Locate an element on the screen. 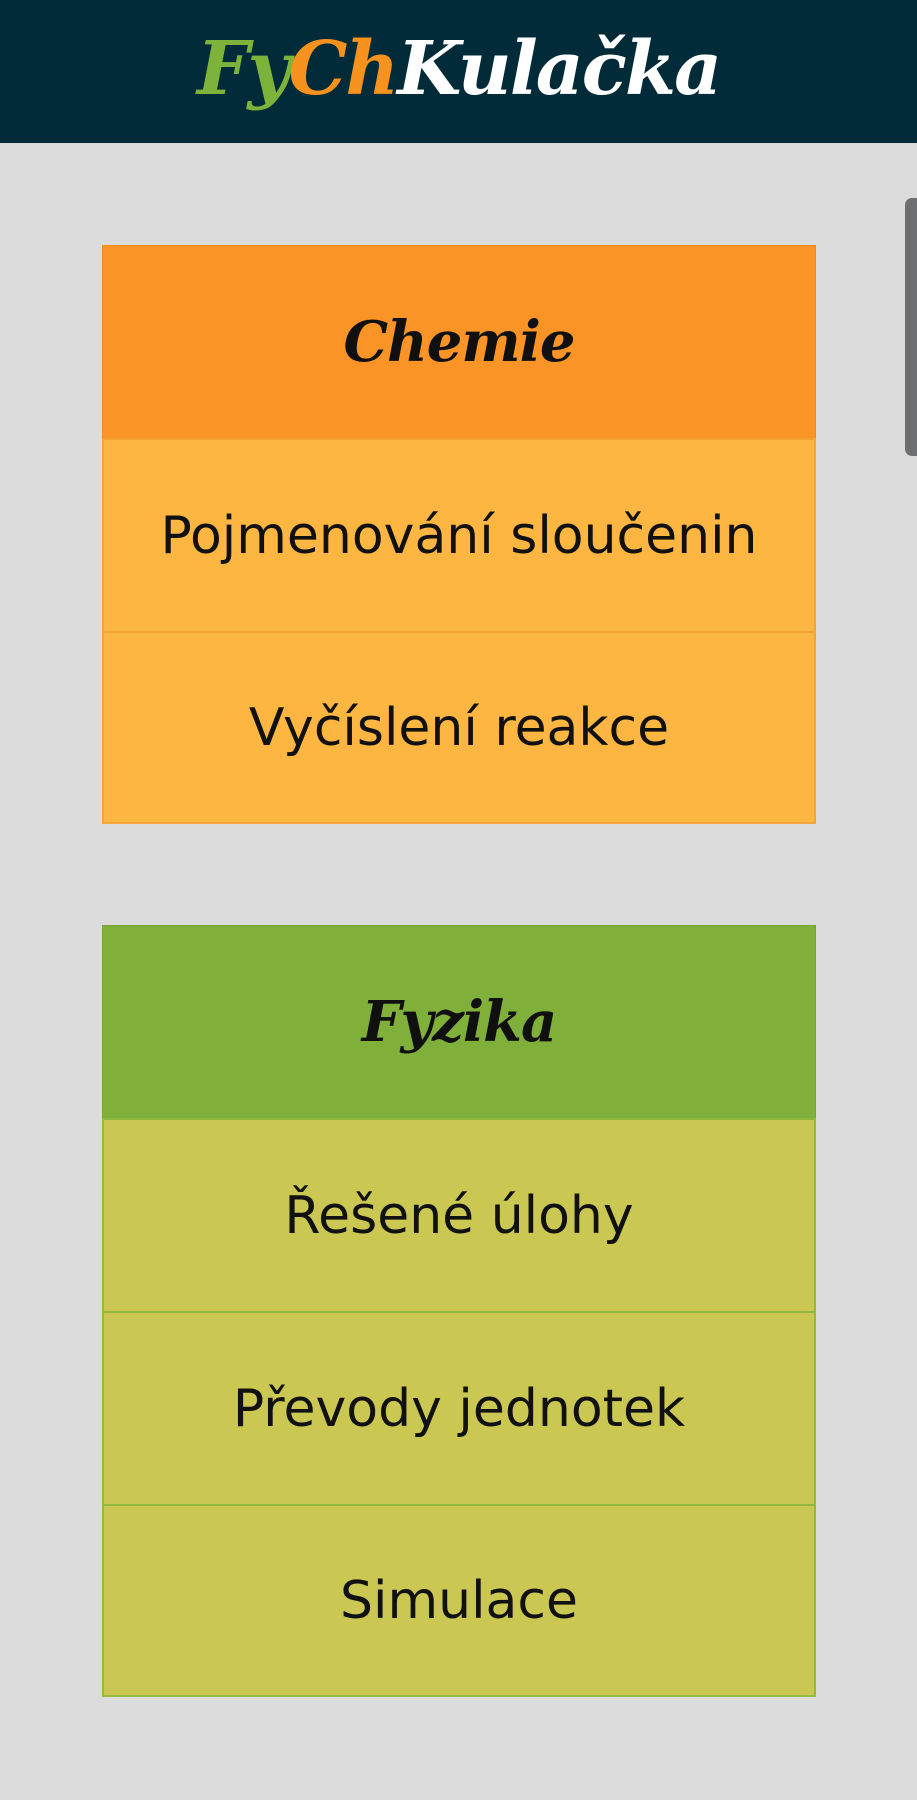 This screenshot has width=917, height=1800. menu-item-label: Simulace is located at coordinates (459, 1600).